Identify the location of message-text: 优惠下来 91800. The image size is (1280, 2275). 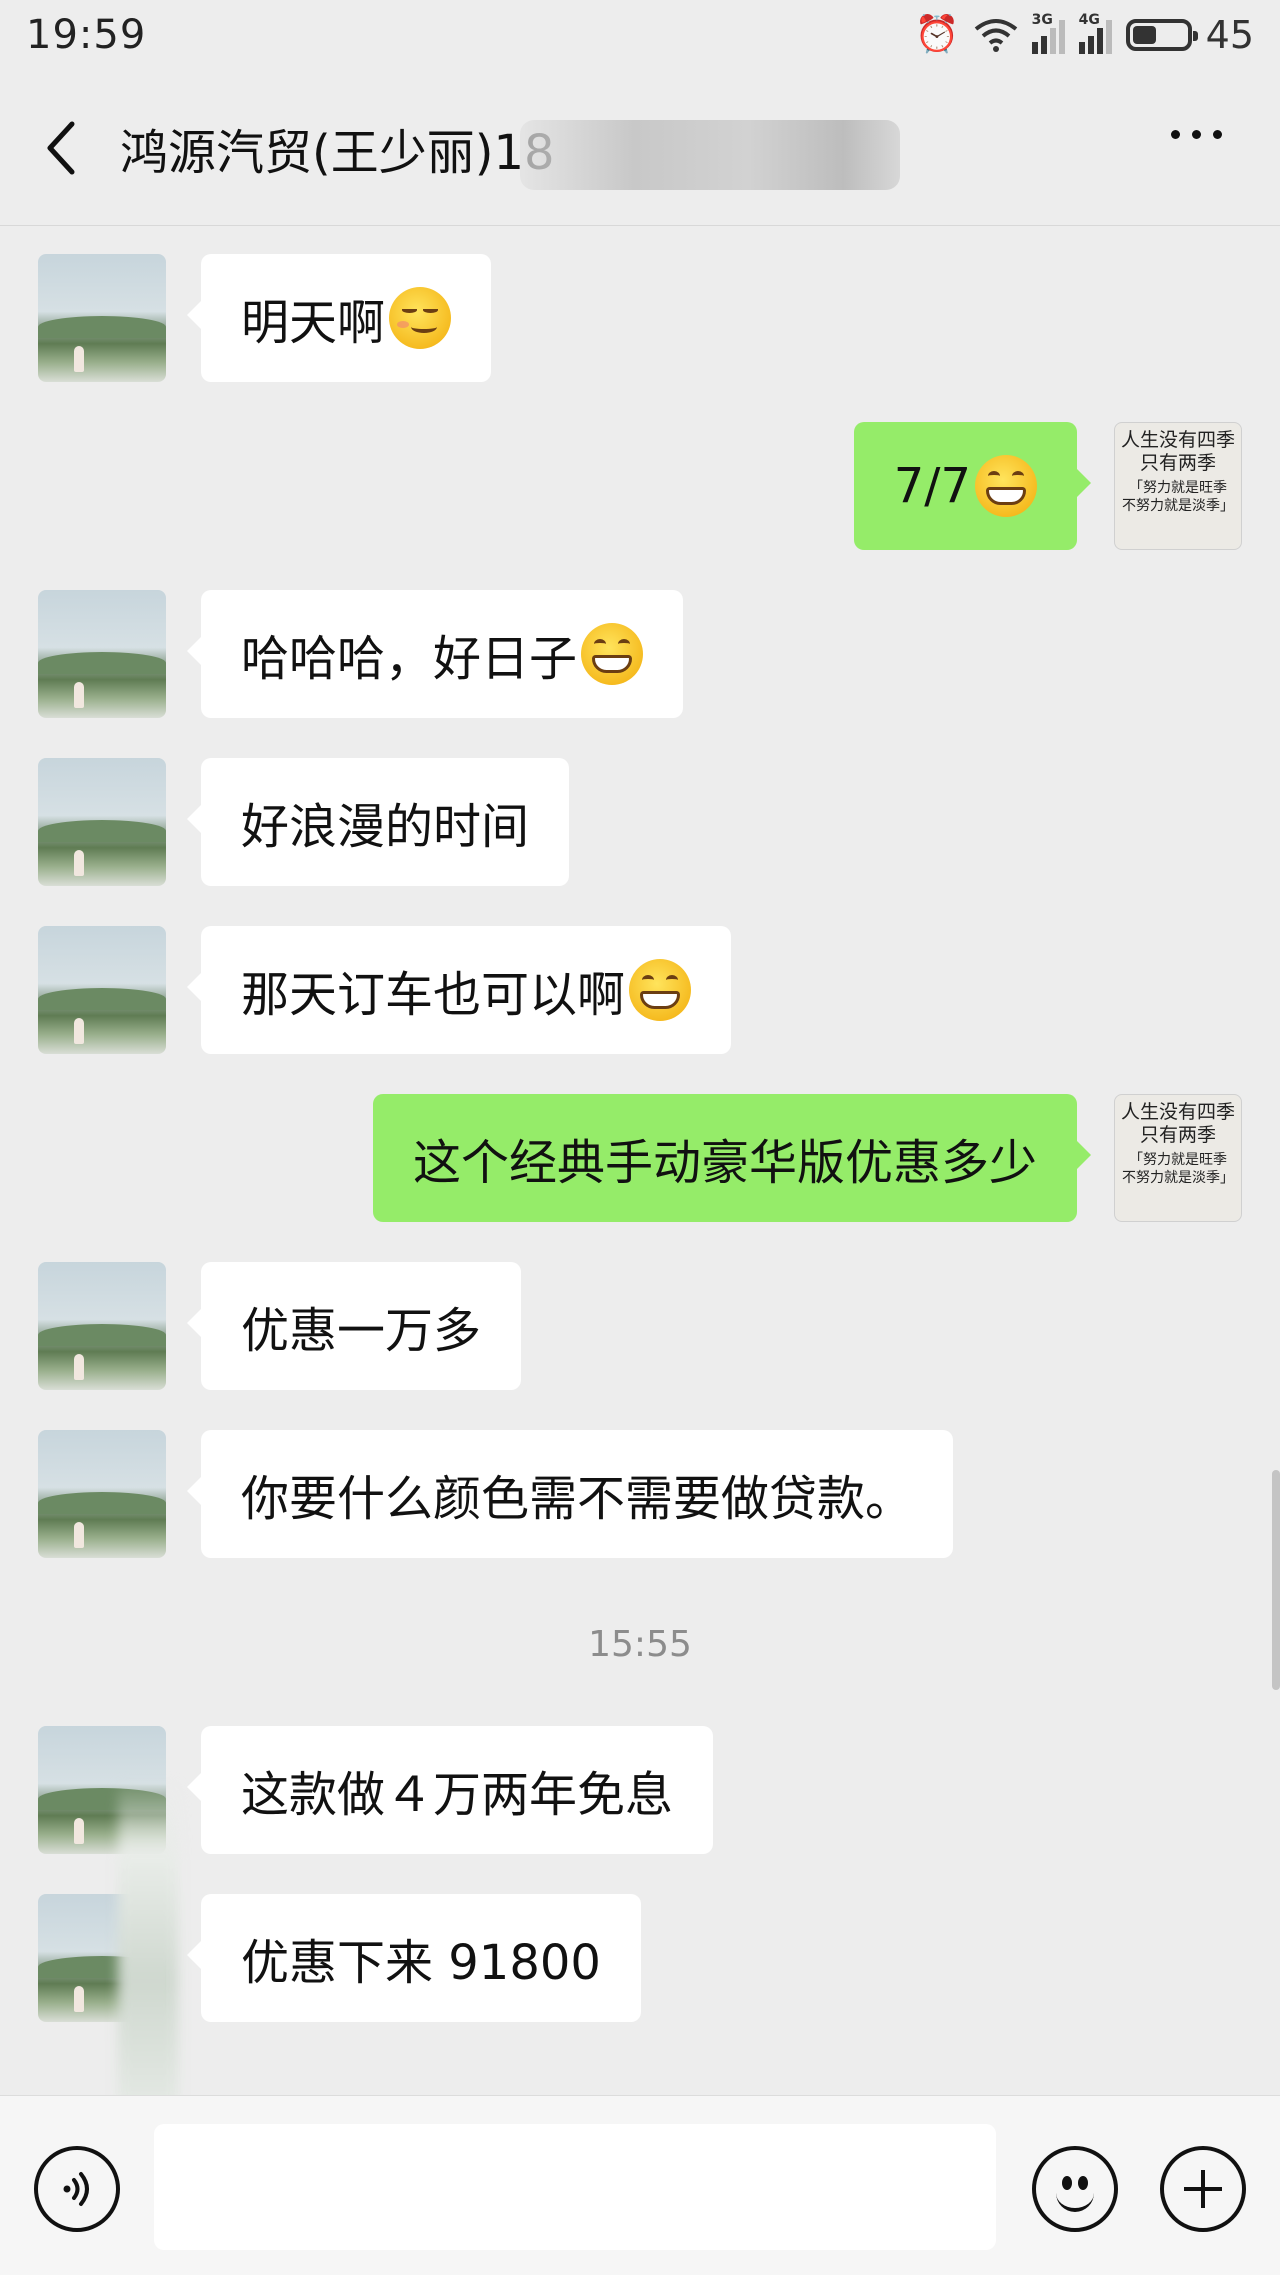
(421, 1963).